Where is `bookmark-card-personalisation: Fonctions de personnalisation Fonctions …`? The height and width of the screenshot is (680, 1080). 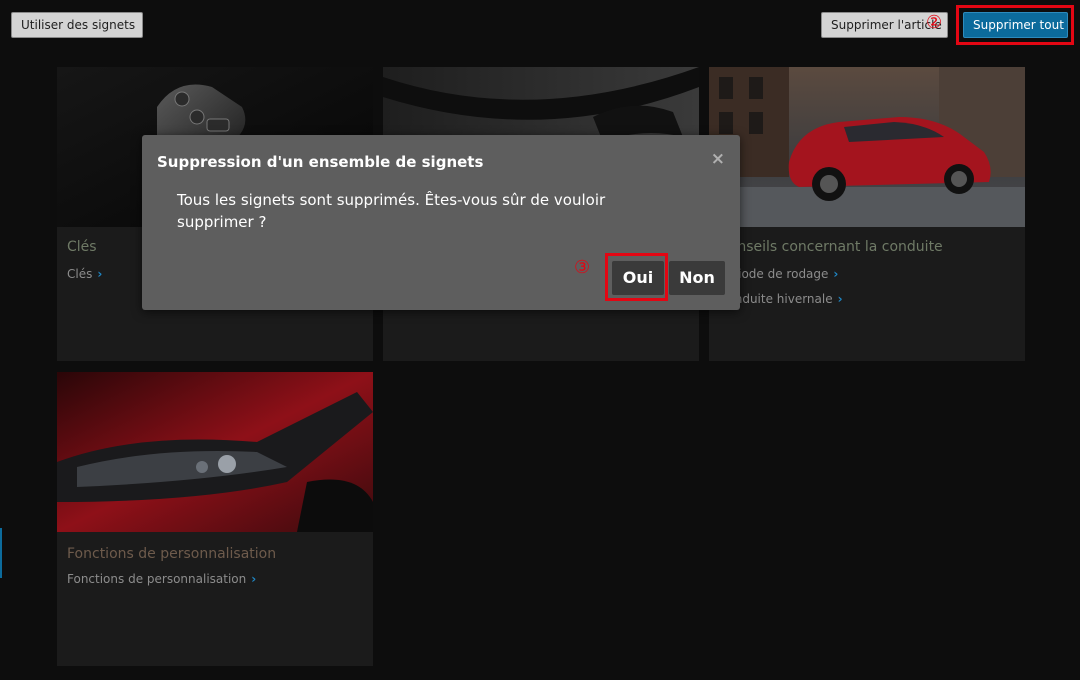 bookmark-card-personalisation: Fonctions de personnalisation Fonctions … is located at coordinates (215, 519).